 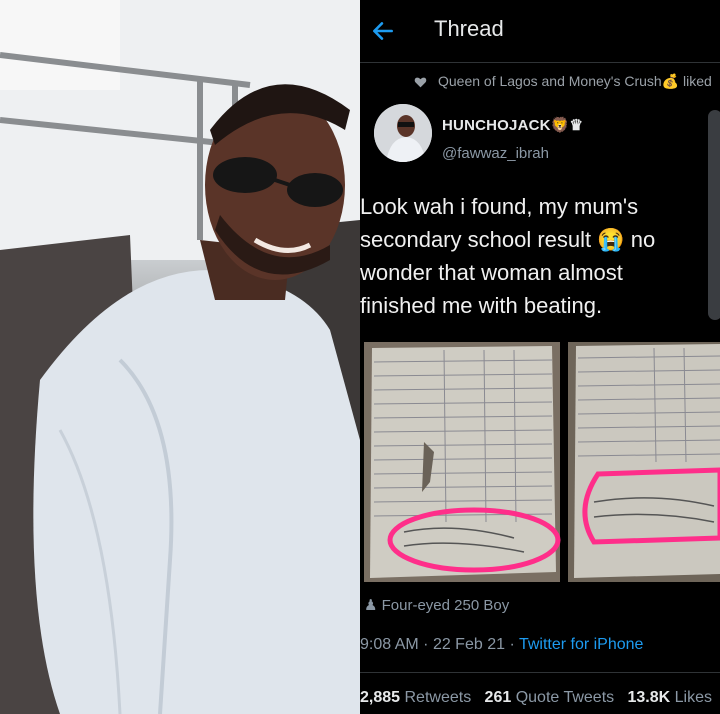 I want to click on retweets-count: 2,885, so click(x=380, y=697).